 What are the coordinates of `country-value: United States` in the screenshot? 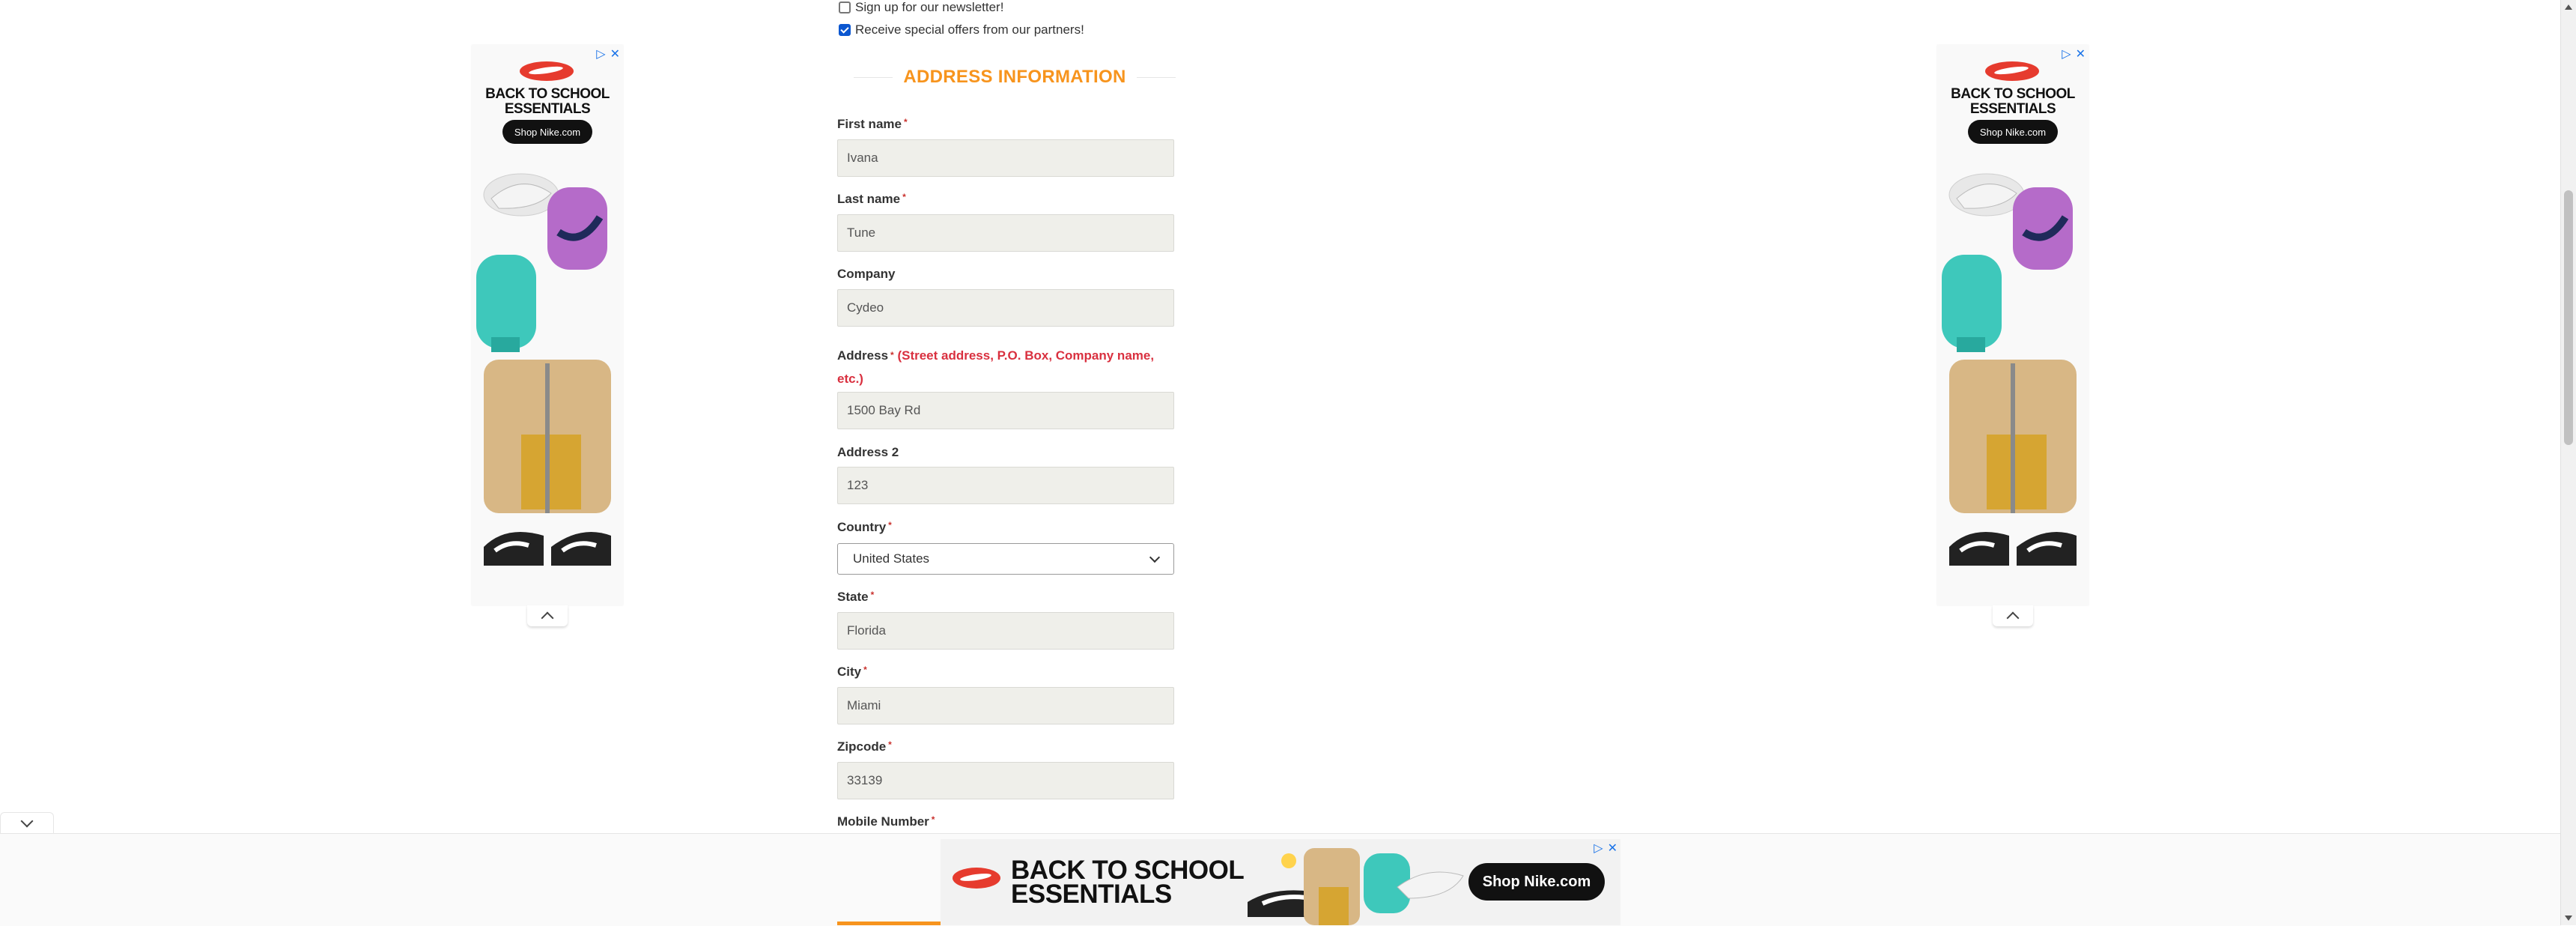 It's located at (891, 558).